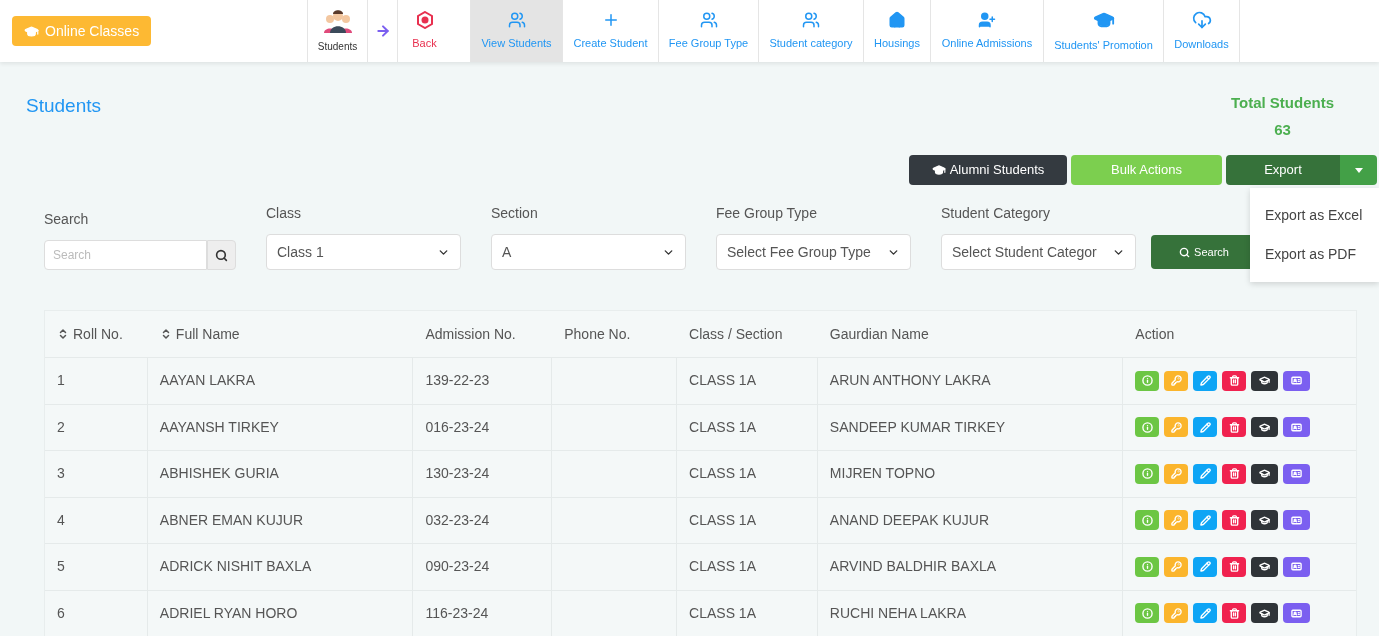  What do you see at coordinates (90, 334) in the screenshot?
I see `column-header: Roll No.` at bounding box center [90, 334].